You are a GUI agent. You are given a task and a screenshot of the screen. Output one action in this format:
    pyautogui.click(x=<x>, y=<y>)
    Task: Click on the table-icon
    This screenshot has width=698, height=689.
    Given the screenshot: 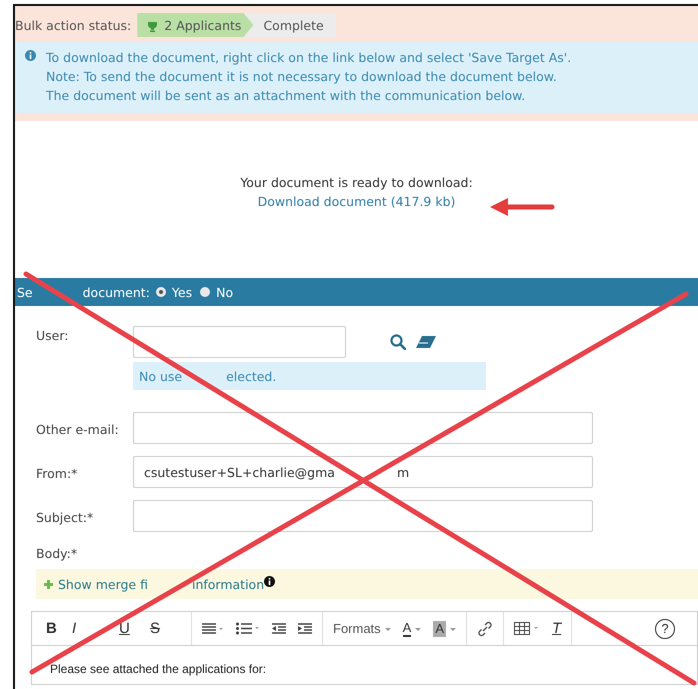 What is the action you would take?
    pyautogui.click(x=527, y=628)
    